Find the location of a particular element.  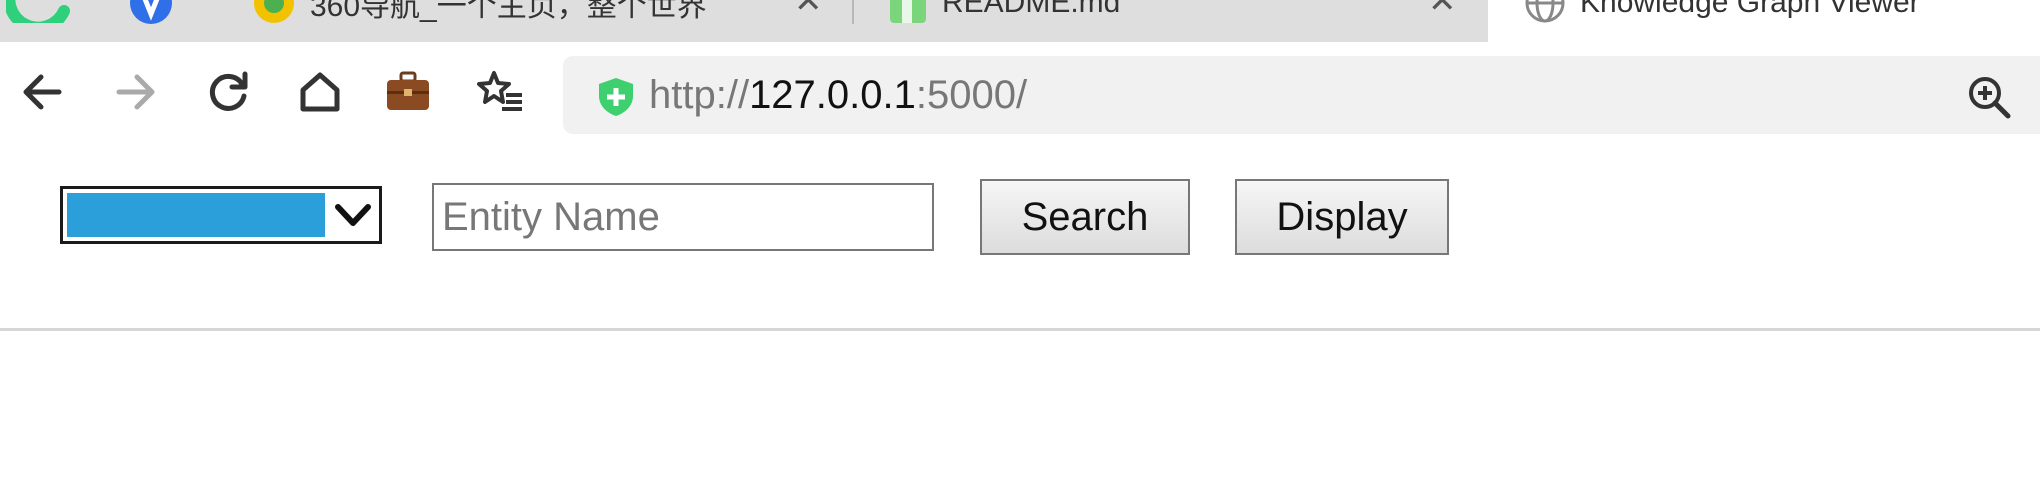

url-scheme: http:// is located at coordinates (699, 95).